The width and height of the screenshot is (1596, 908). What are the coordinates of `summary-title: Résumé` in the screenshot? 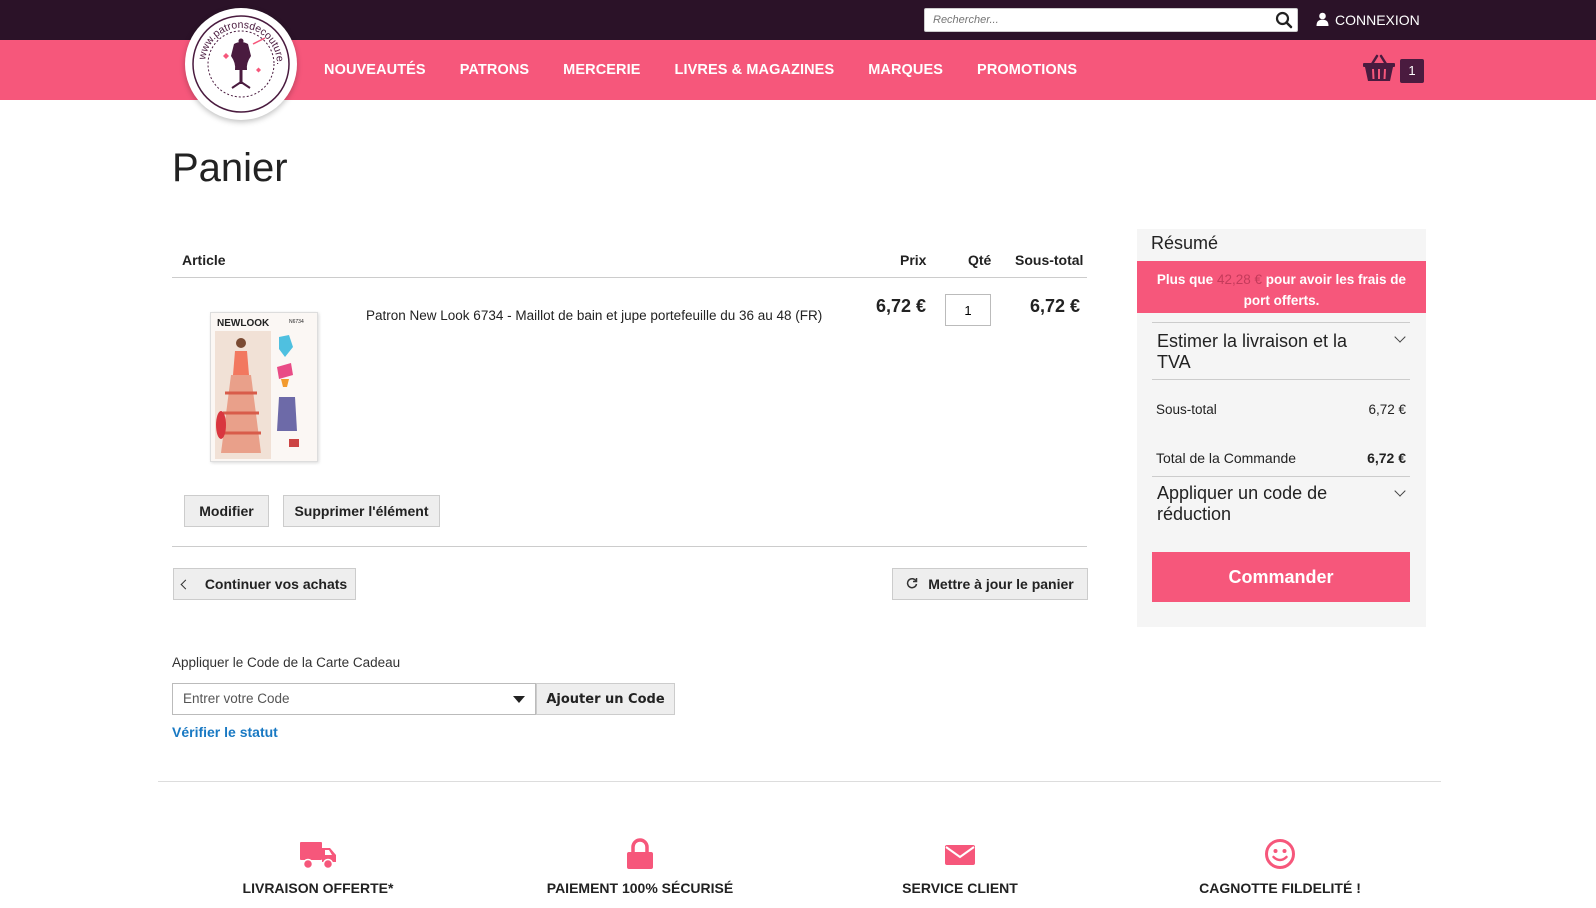 It's located at (1185, 243).